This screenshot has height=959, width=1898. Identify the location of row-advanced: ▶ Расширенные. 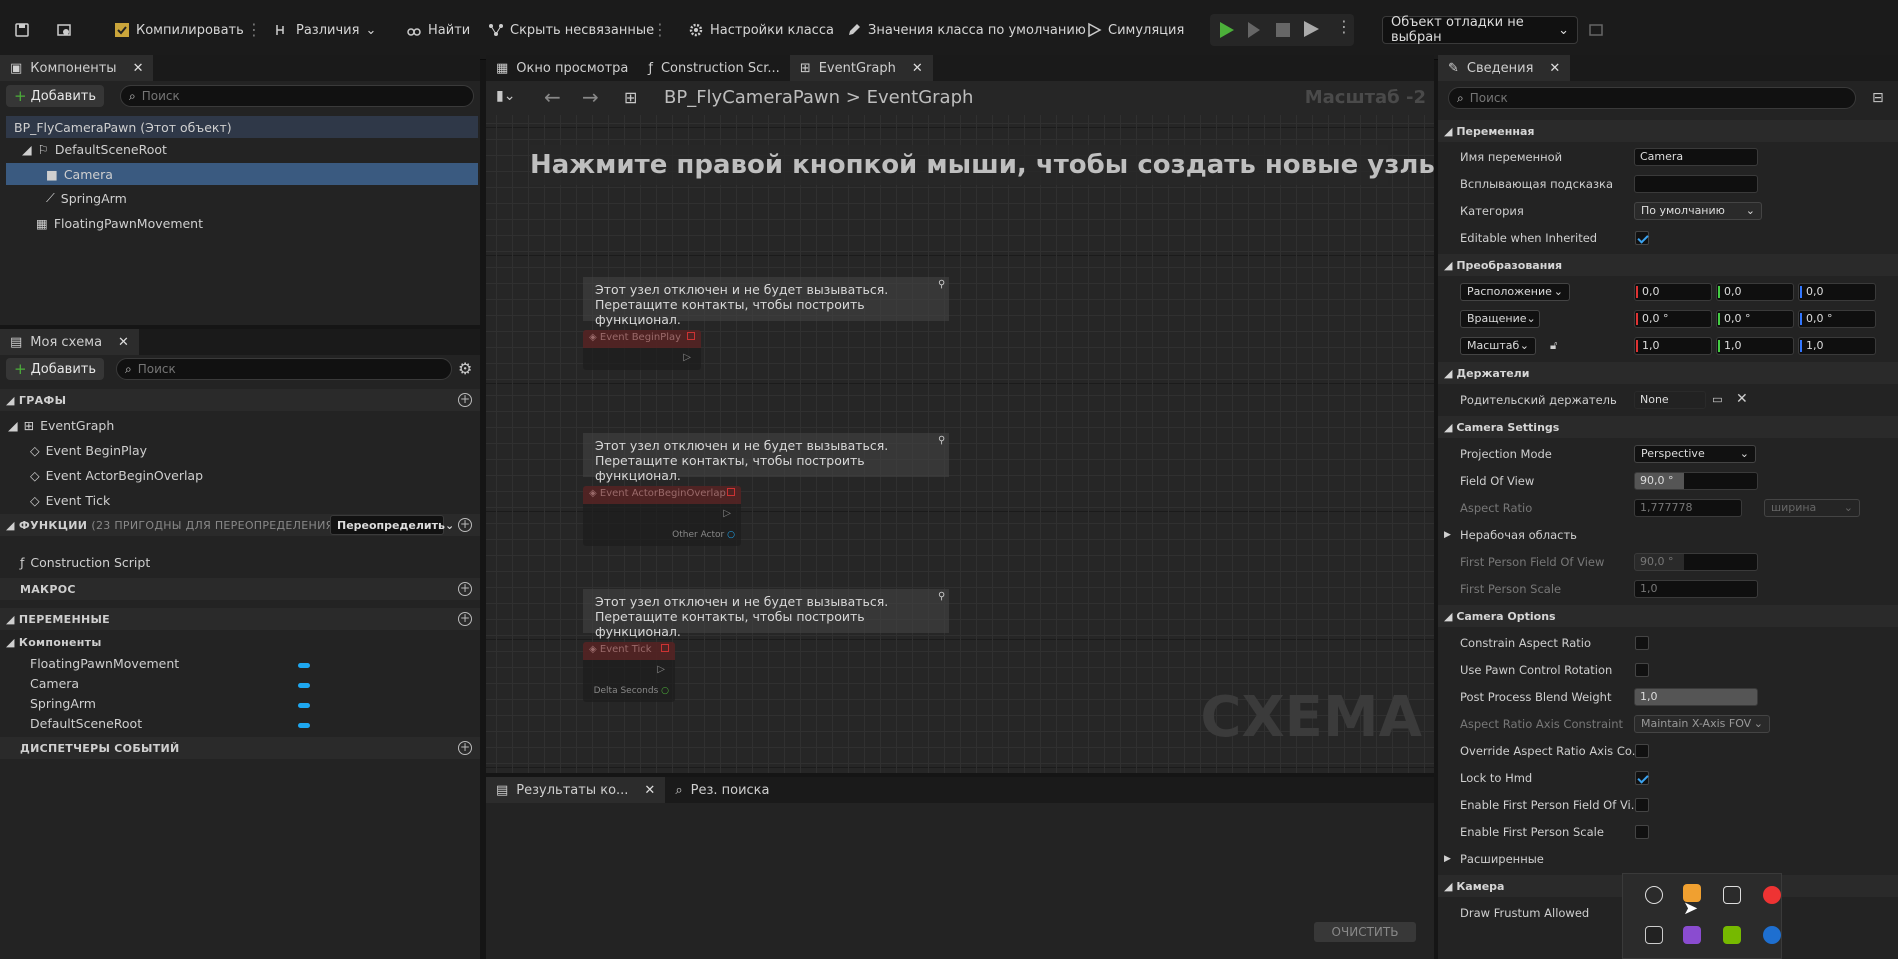
(1669, 859).